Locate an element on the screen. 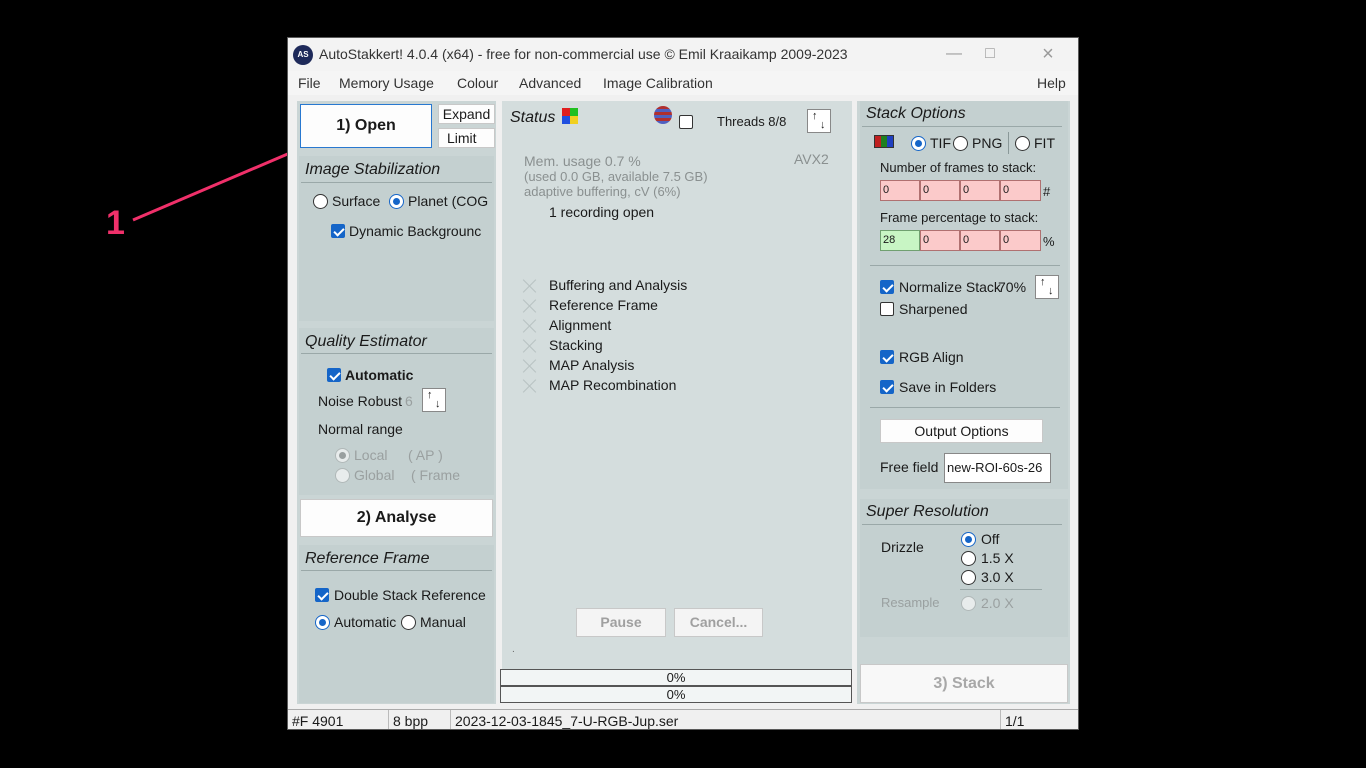  menu-file: File is located at coordinates (309, 83).